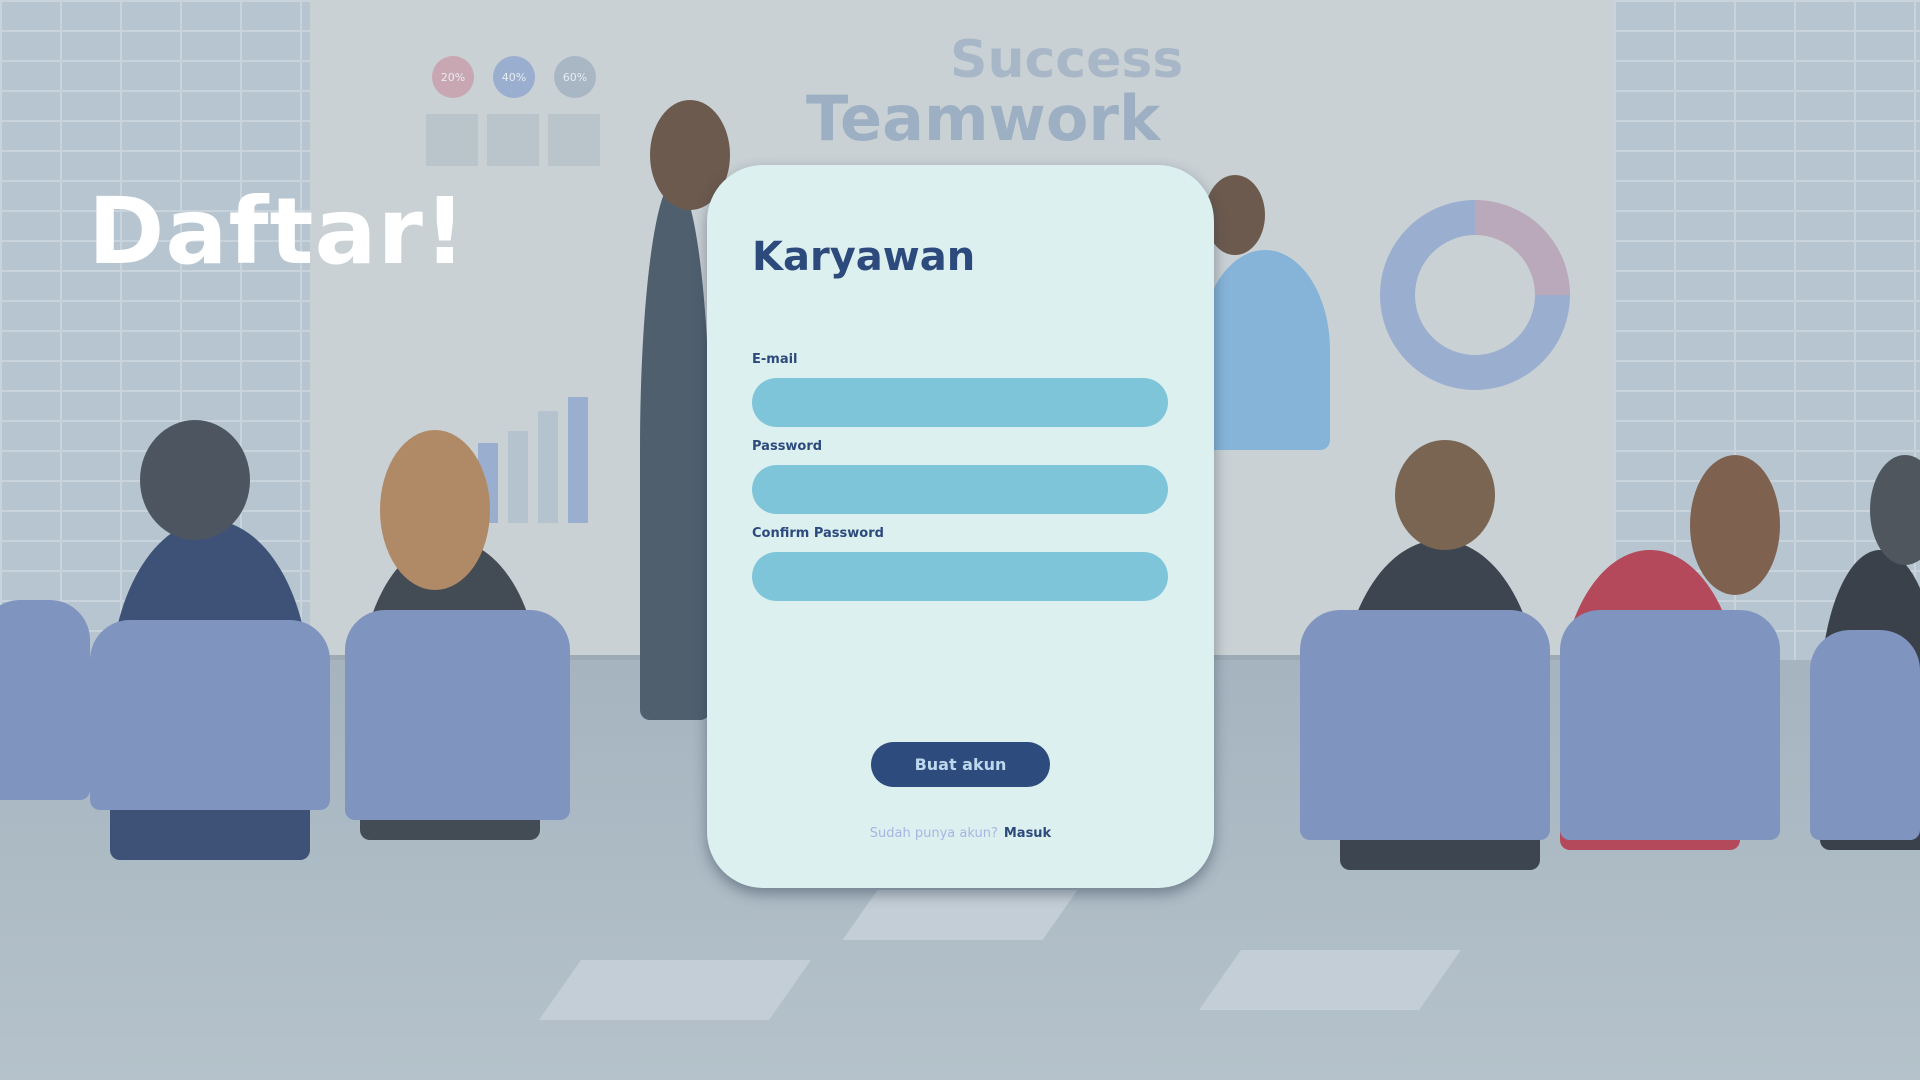  Describe the element at coordinates (775, 359) in the screenshot. I see `email-label: E-mail` at that location.